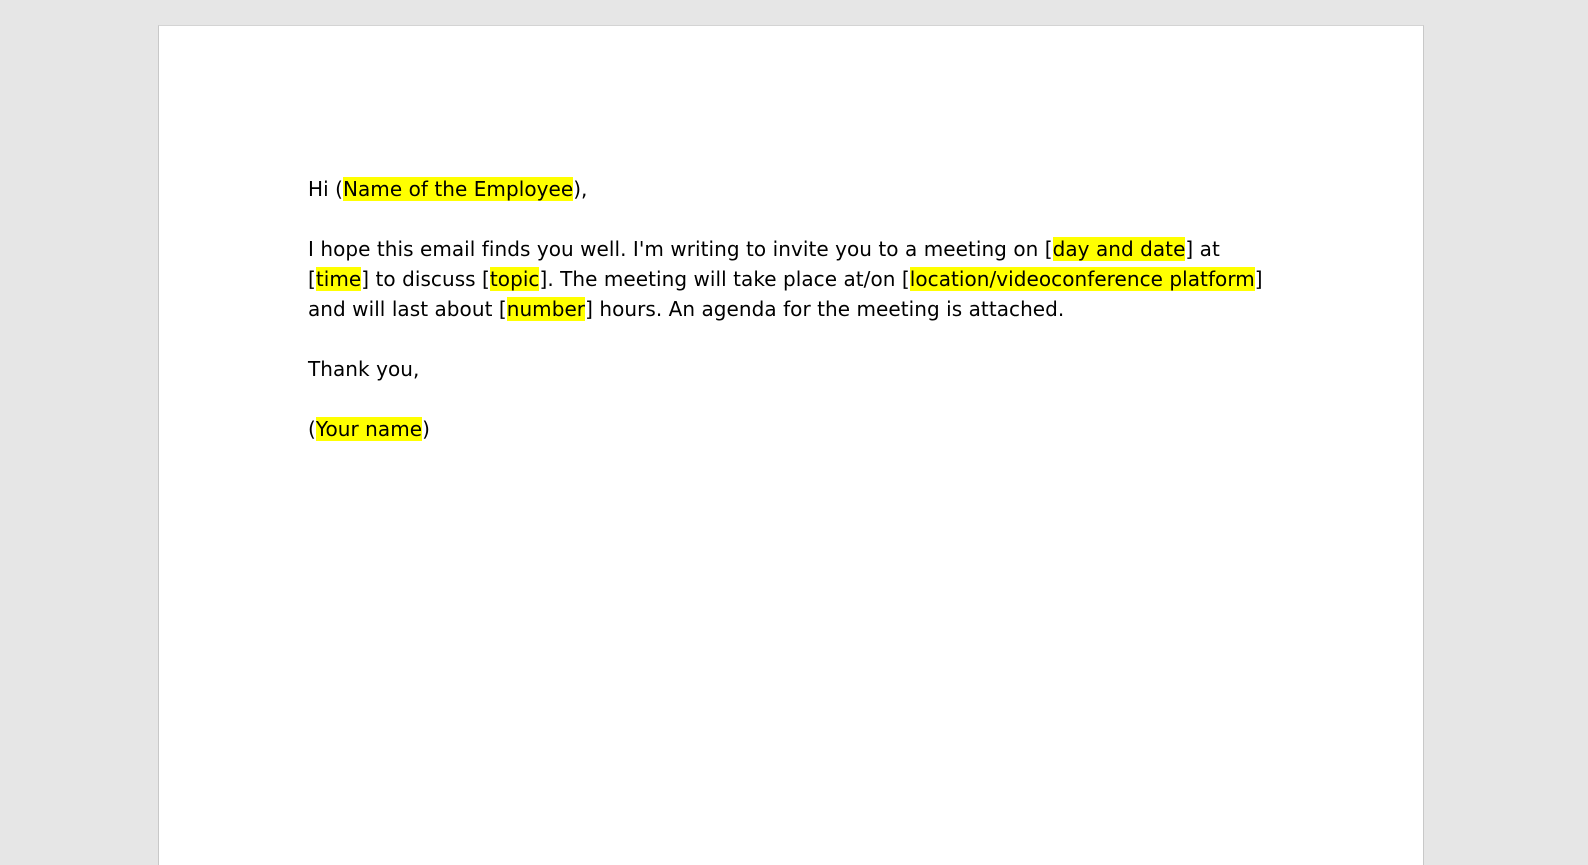 This screenshot has width=1588, height=865. I want to click on closing-paragraph: Thank you,, so click(808, 369).